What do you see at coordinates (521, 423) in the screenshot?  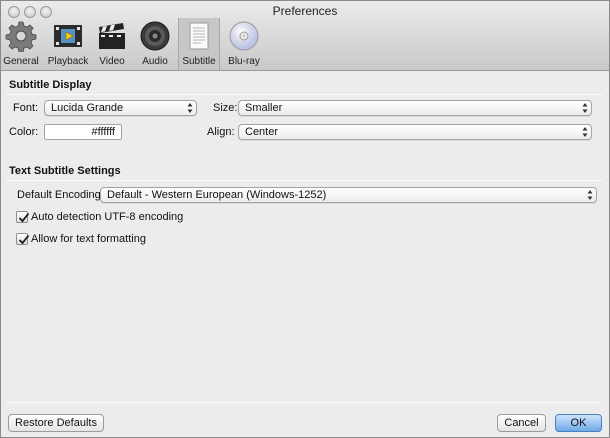 I see `cancel-button: Cancel` at bounding box center [521, 423].